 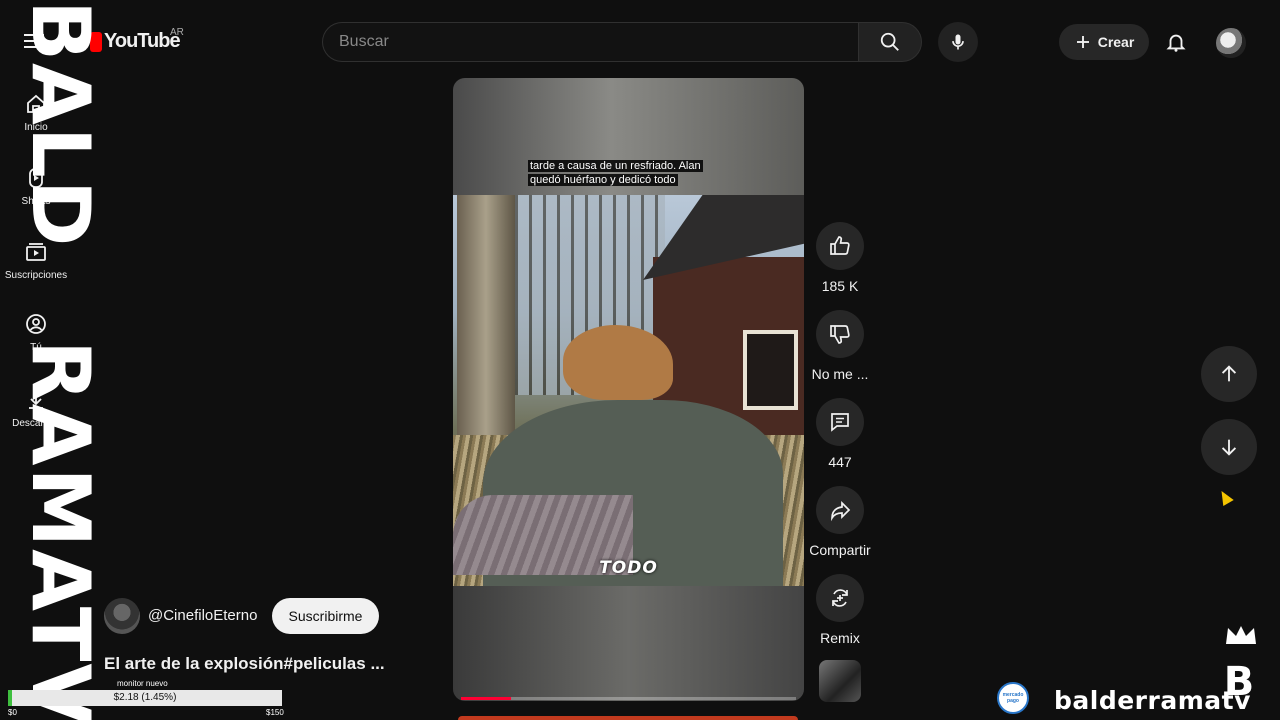 I want to click on create-button: Crear, so click(x=1104, y=42).